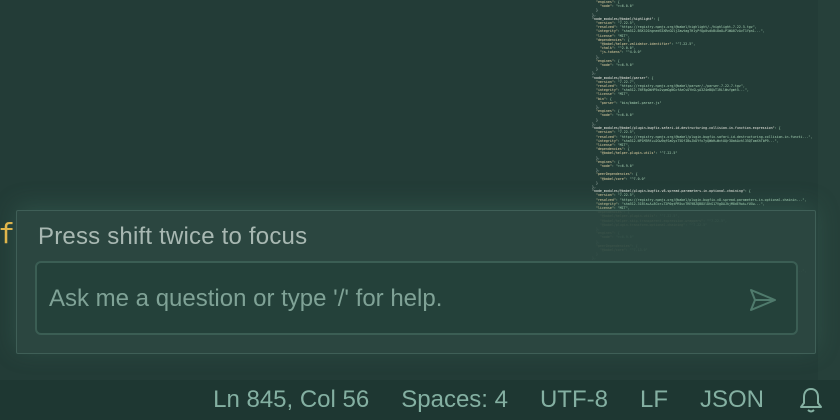 This screenshot has height=420, width=840. I want to click on cursor-position: Ln 845, Col 56, so click(291, 400).